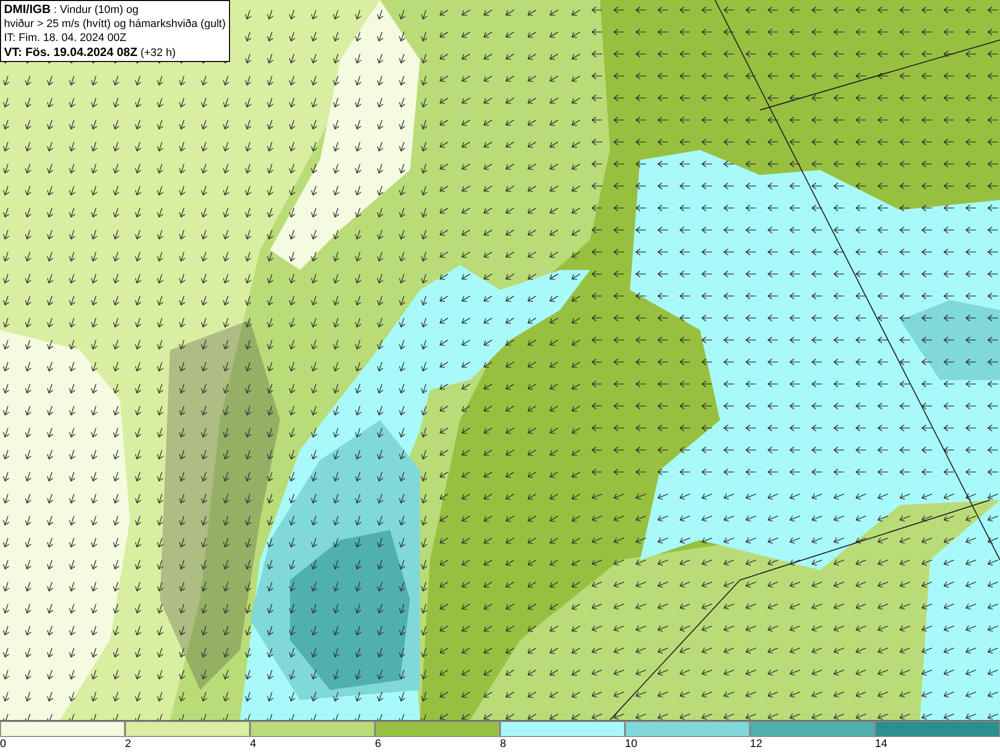  I want to click on legend-label: 8, so click(503, 744).